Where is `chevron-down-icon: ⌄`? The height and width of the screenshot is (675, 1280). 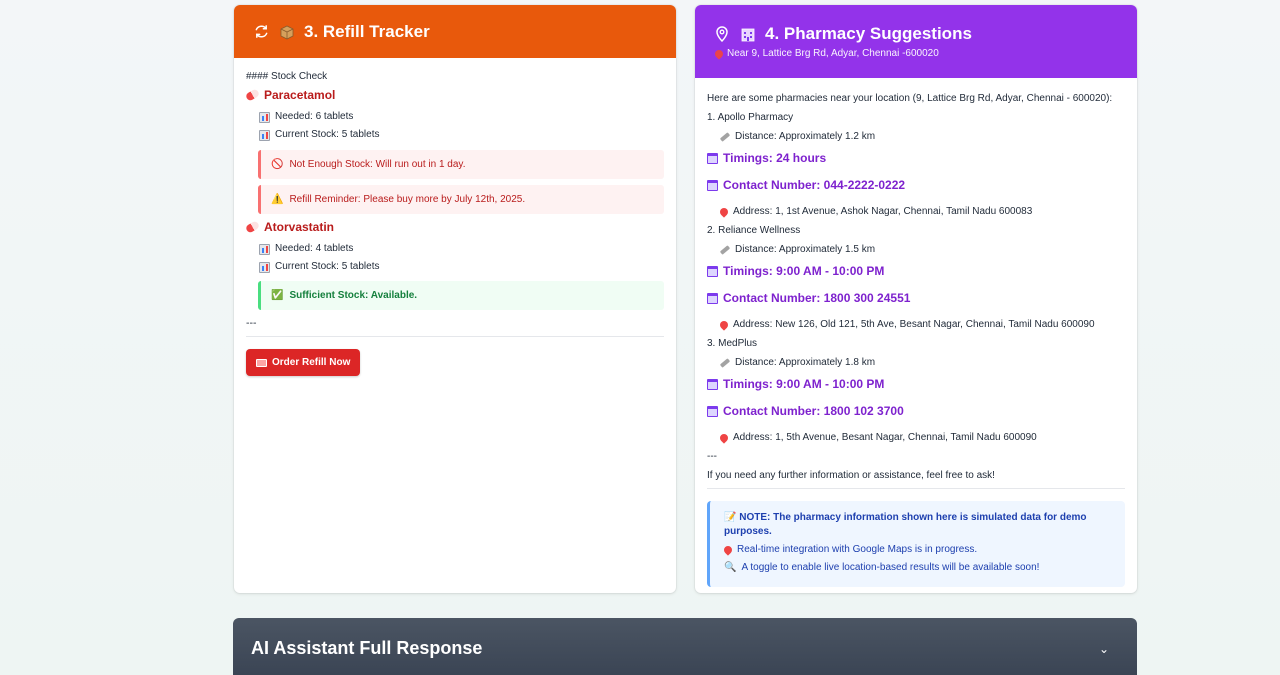 chevron-down-icon: ⌄ is located at coordinates (1104, 655).